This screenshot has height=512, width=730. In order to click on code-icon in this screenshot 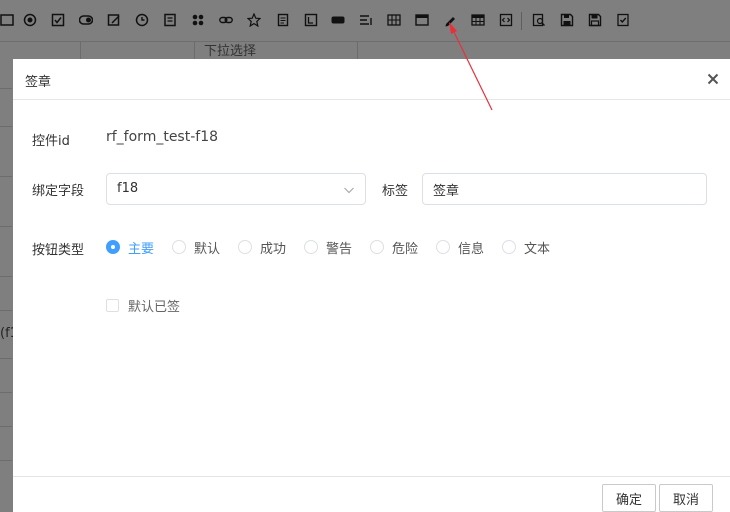, I will do `click(506, 20)`.